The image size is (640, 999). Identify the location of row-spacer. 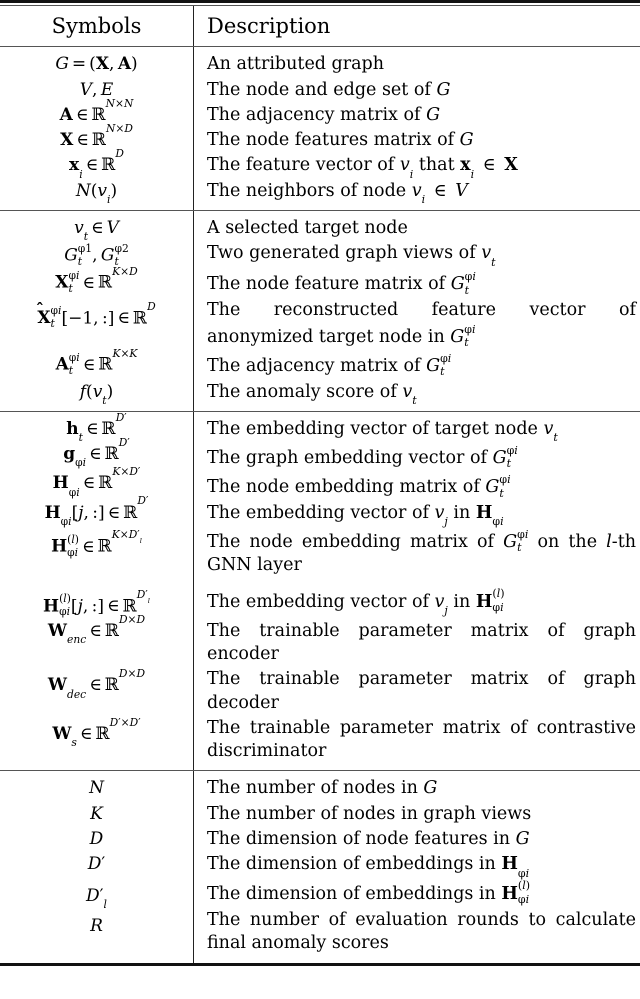
(320, 582).